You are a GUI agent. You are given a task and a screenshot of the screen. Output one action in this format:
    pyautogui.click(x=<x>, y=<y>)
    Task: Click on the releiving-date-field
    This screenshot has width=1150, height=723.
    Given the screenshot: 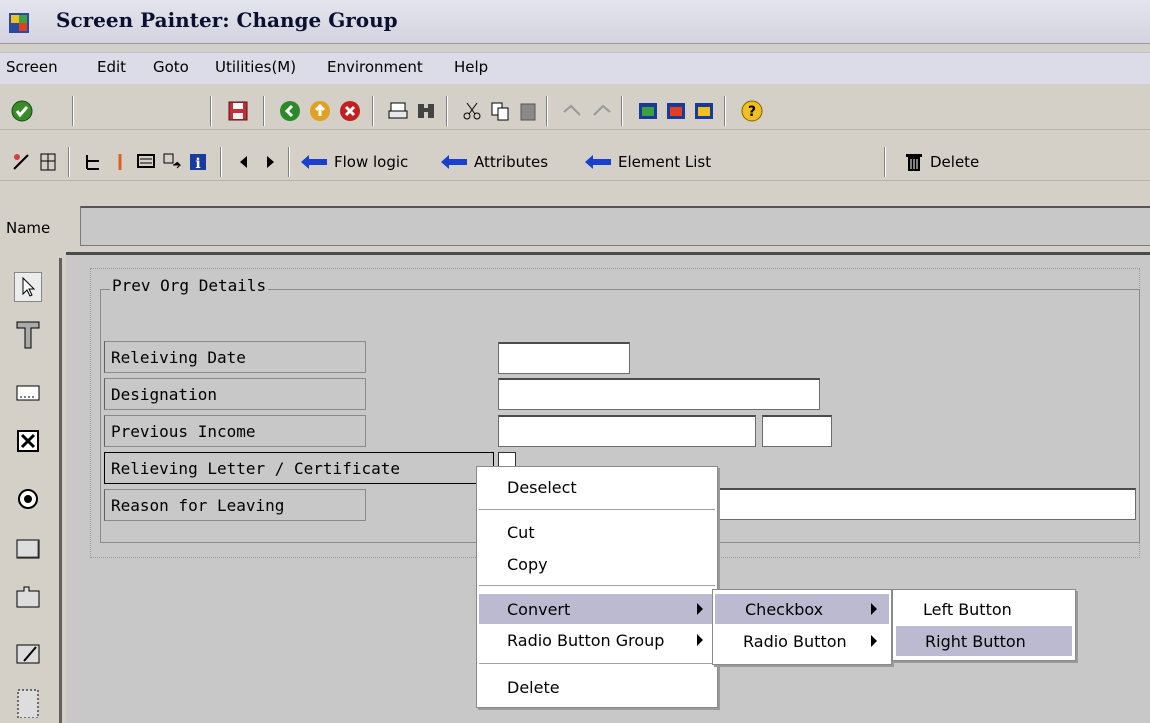 What is the action you would take?
    pyautogui.click(x=564, y=358)
    